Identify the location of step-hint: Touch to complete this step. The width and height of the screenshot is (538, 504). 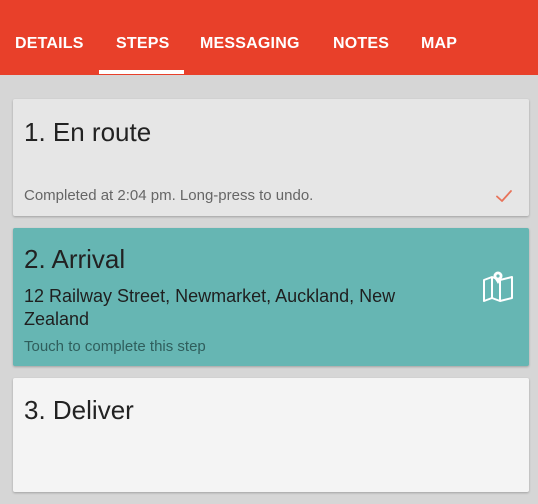
(115, 346).